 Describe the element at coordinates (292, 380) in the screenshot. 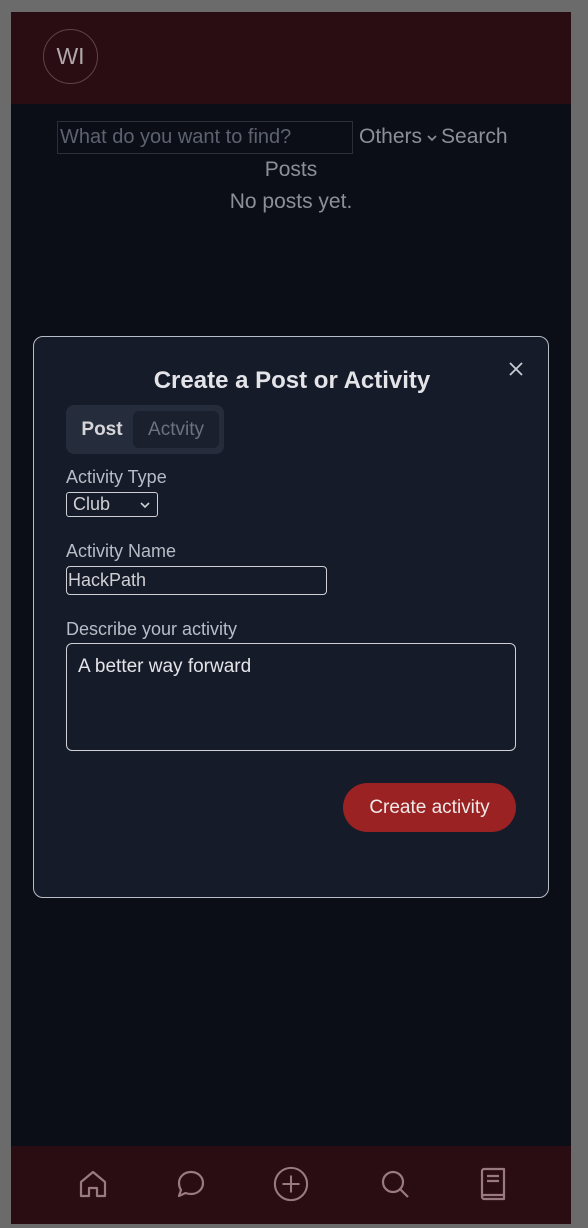

I see `modal-title: Create a Post or Activity` at that location.